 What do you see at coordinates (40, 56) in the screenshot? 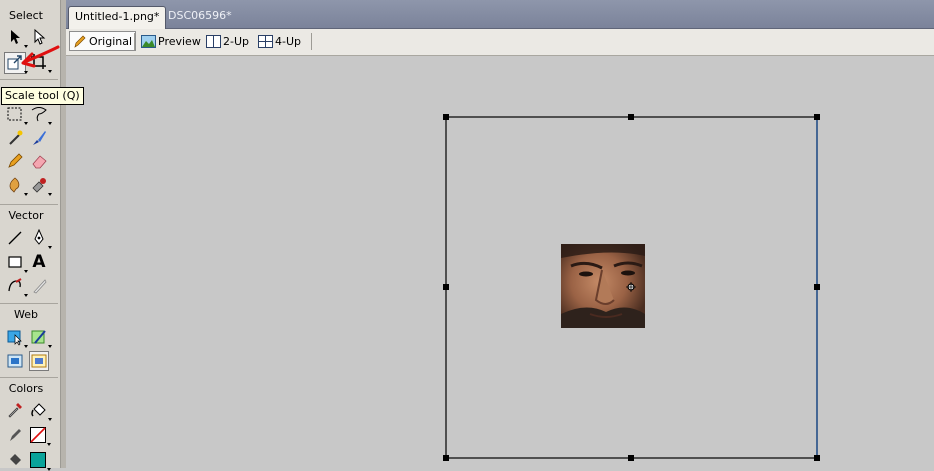
I see `annotation-arrow-icon` at bounding box center [40, 56].